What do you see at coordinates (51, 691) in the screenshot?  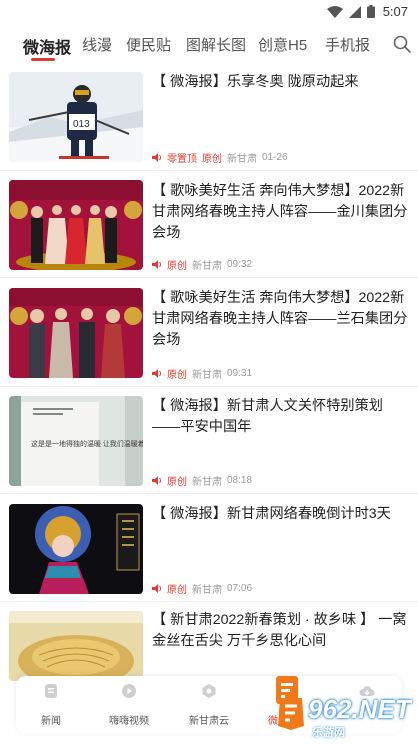 I see `news-icon` at bounding box center [51, 691].